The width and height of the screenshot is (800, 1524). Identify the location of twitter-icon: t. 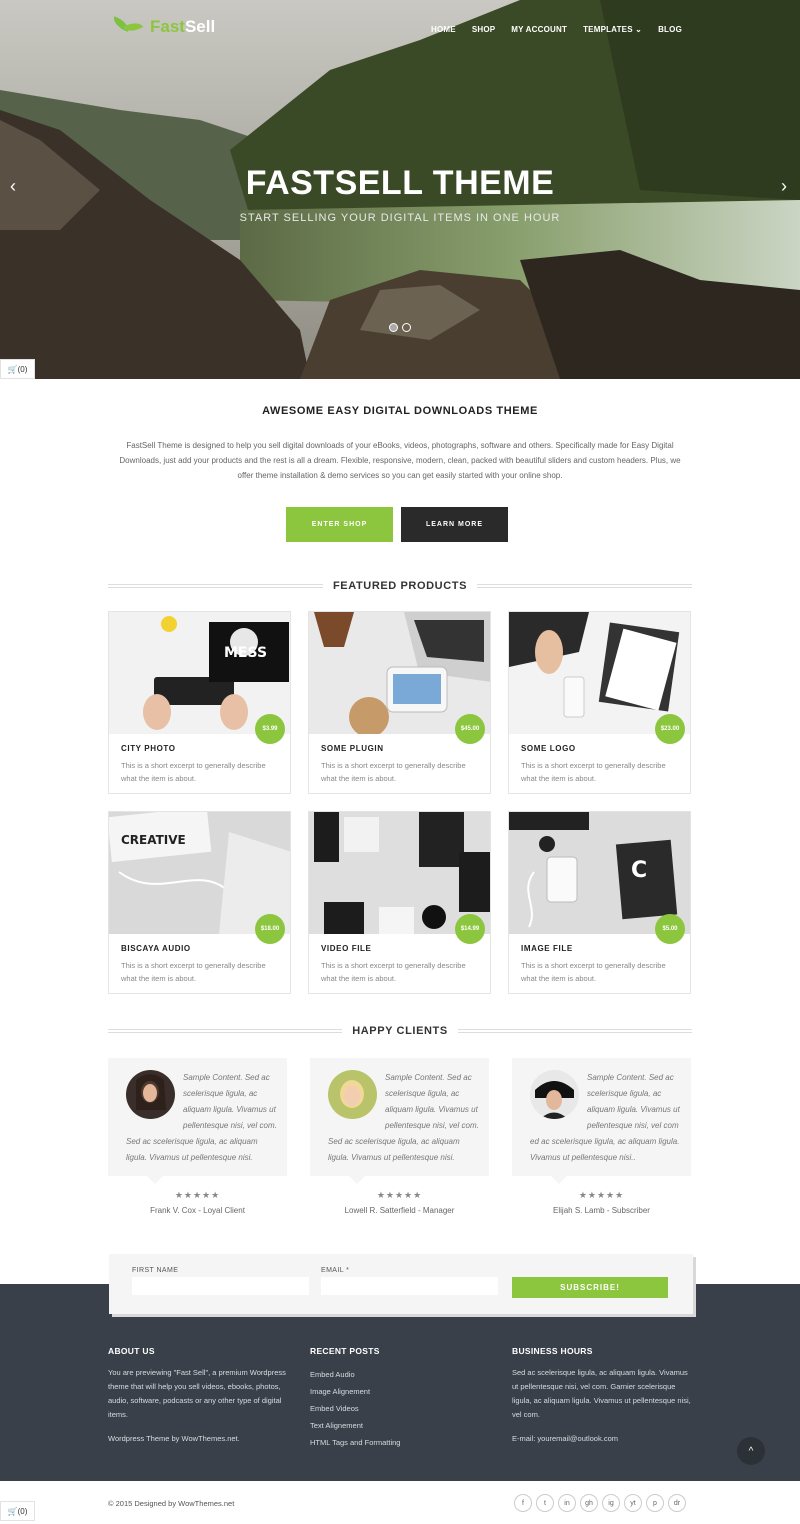
(545, 1503).